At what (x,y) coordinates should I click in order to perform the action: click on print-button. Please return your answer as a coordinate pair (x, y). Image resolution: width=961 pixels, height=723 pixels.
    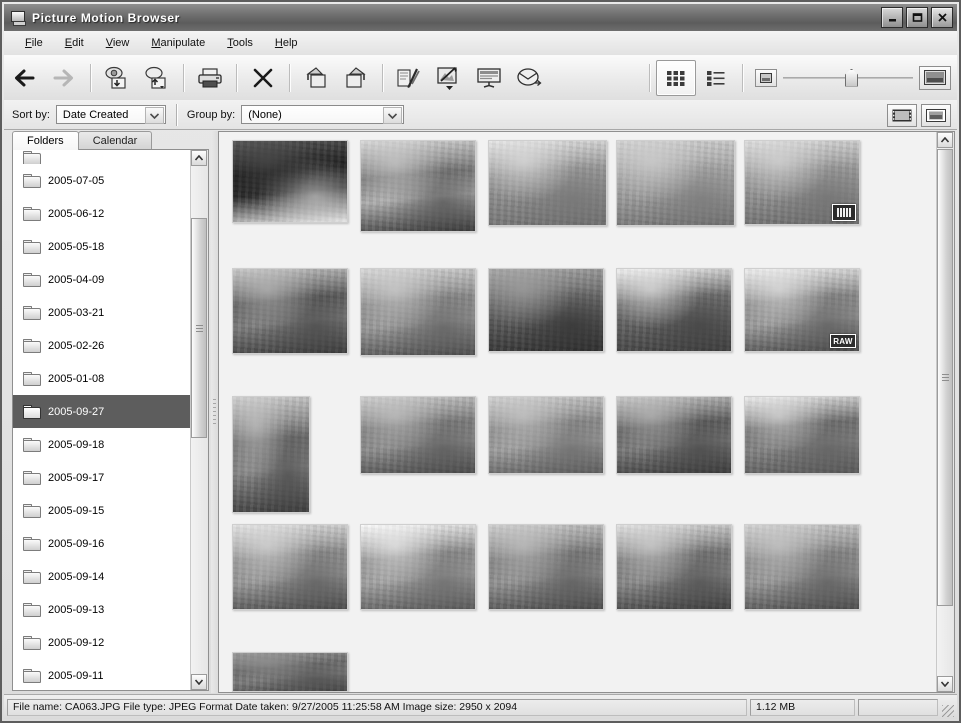
    Looking at the image, I should click on (210, 78).